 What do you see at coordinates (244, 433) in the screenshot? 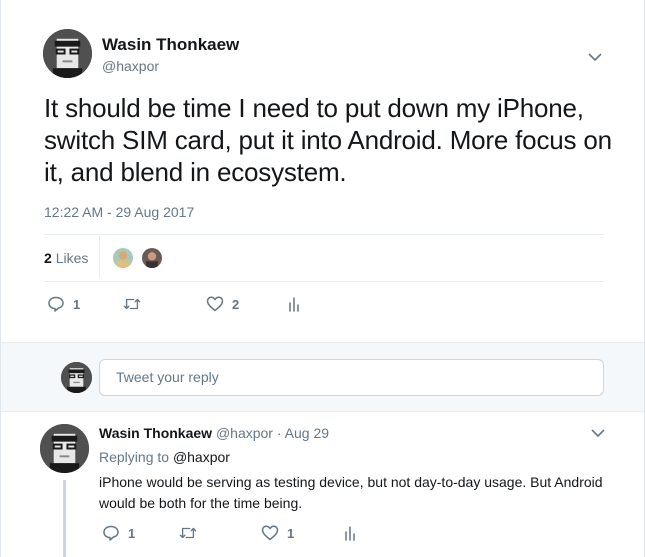
I see `reply-author-handle: @haxpor` at bounding box center [244, 433].